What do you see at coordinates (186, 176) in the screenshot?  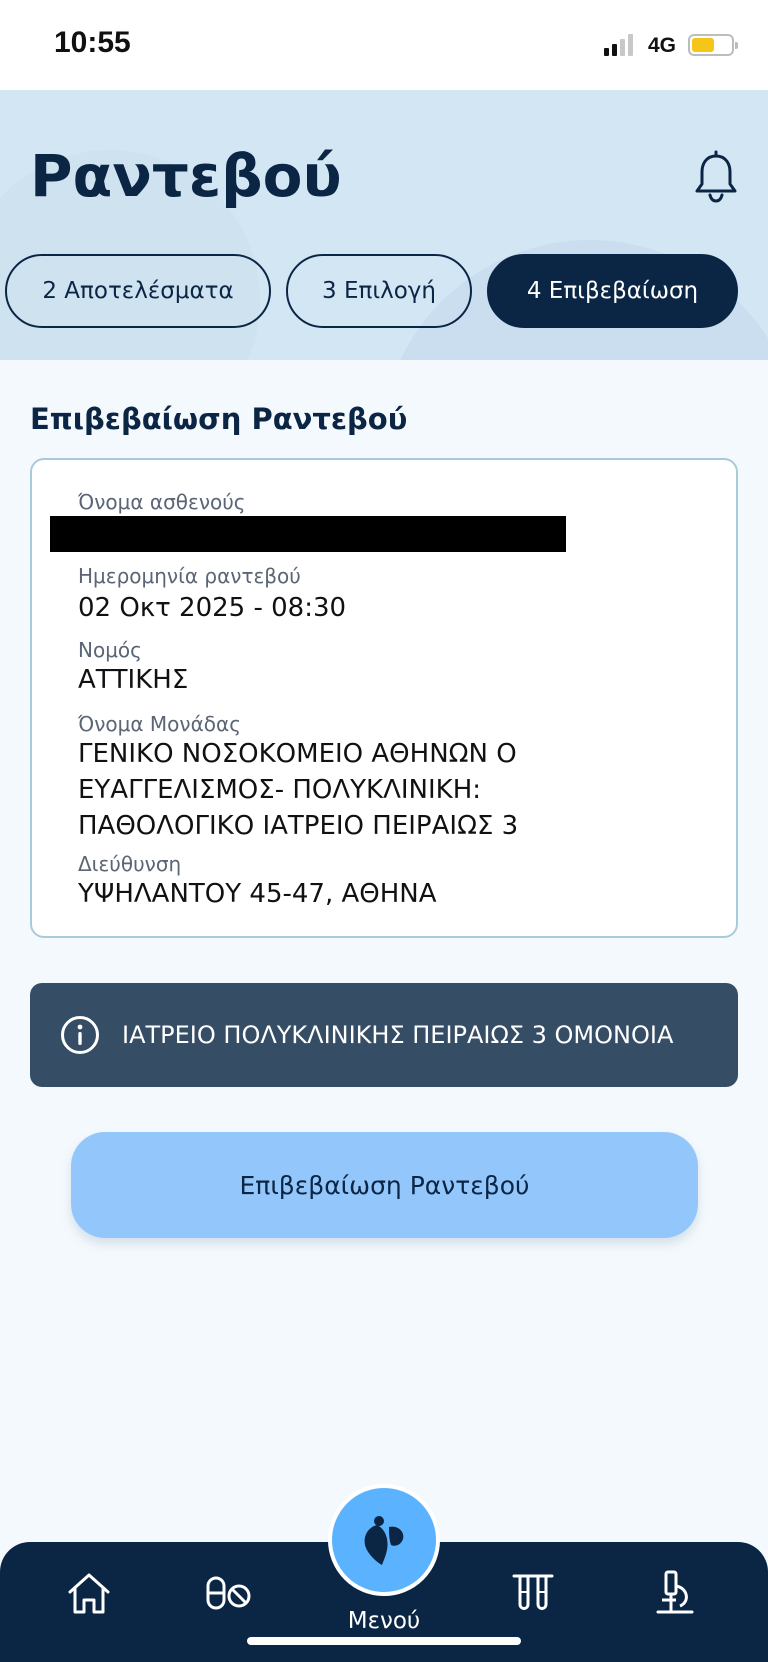 I see `page-title: Ραντεβού` at bounding box center [186, 176].